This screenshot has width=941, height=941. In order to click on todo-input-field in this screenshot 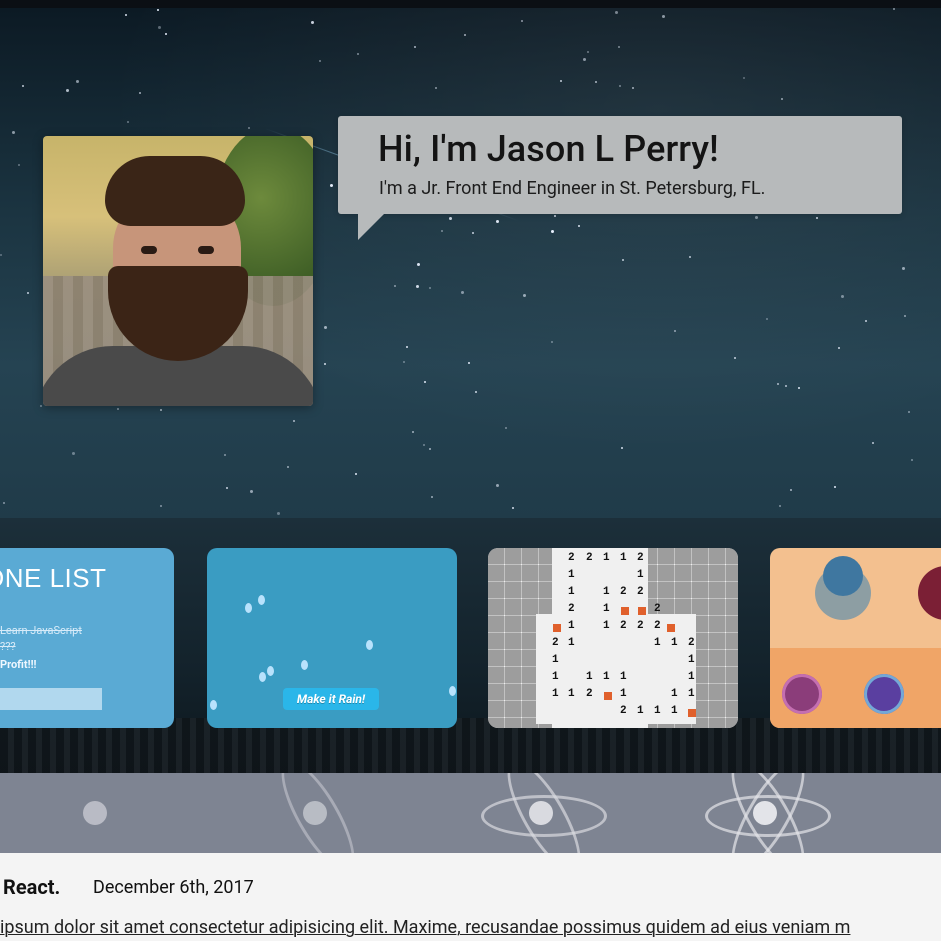, I will do `click(51, 699)`.